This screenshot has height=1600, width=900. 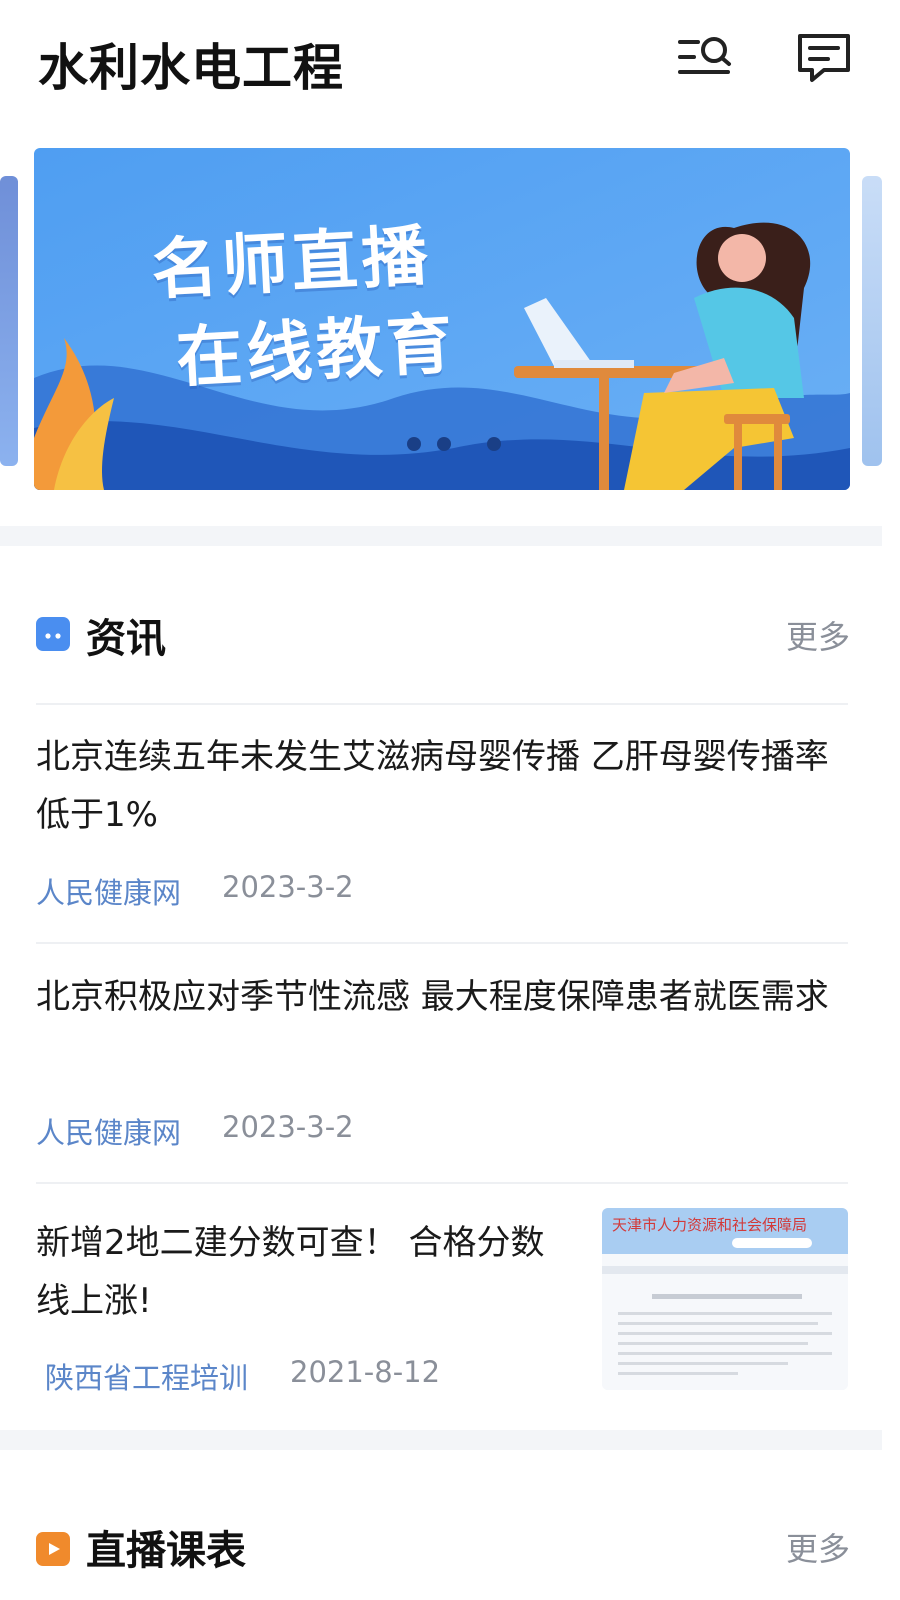 What do you see at coordinates (710, 1225) in the screenshot?
I see `thumbnail-caption: 天津市人力资源和社会保障局` at bounding box center [710, 1225].